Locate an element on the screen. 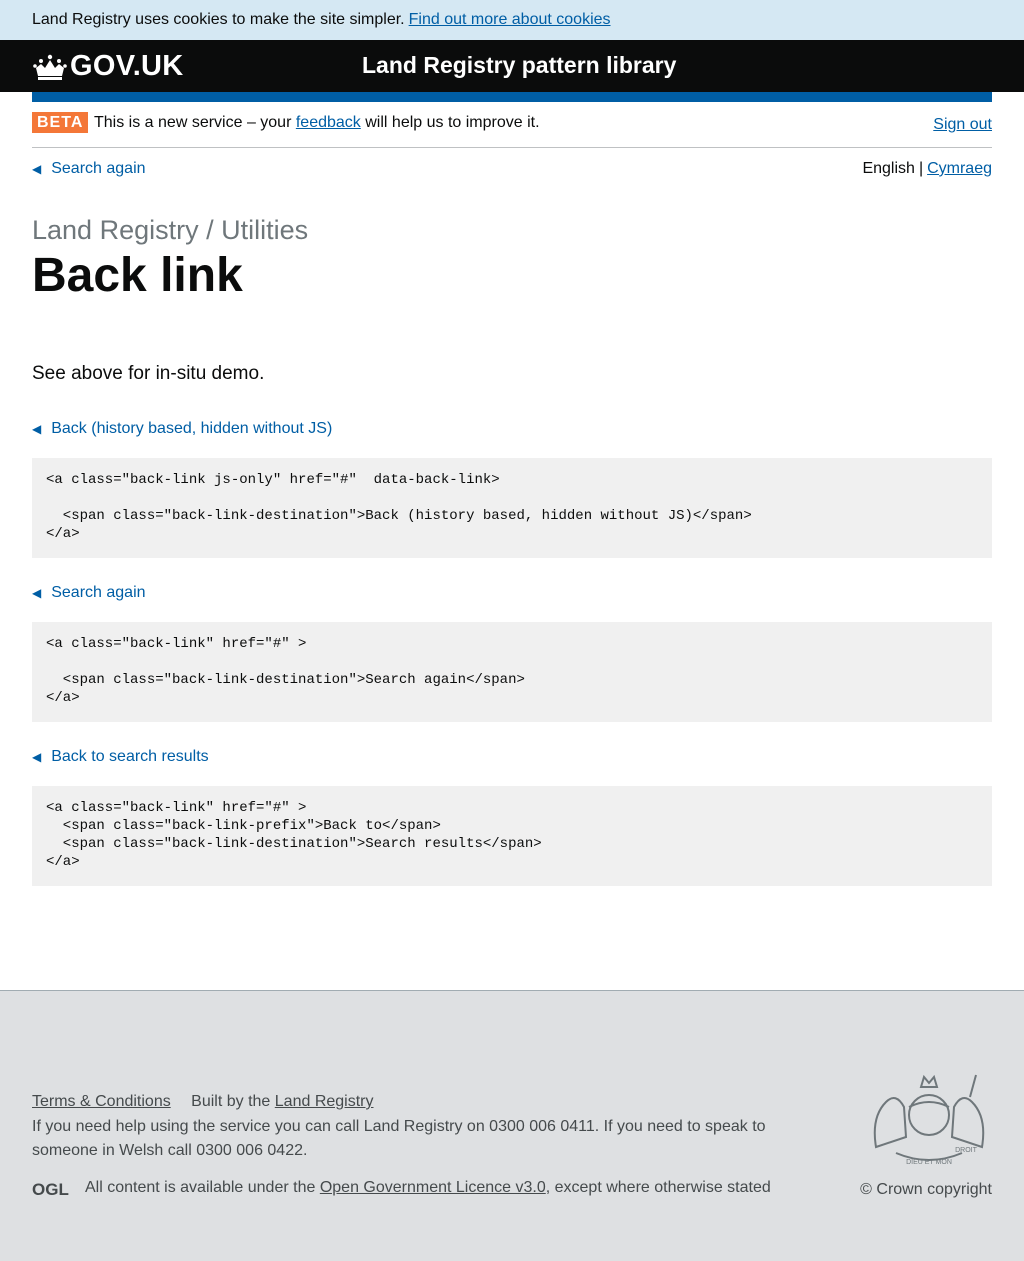  royal-coat-of-arms-icon: DIEU ET MON DROIT is located at coordinates (929, 1120).